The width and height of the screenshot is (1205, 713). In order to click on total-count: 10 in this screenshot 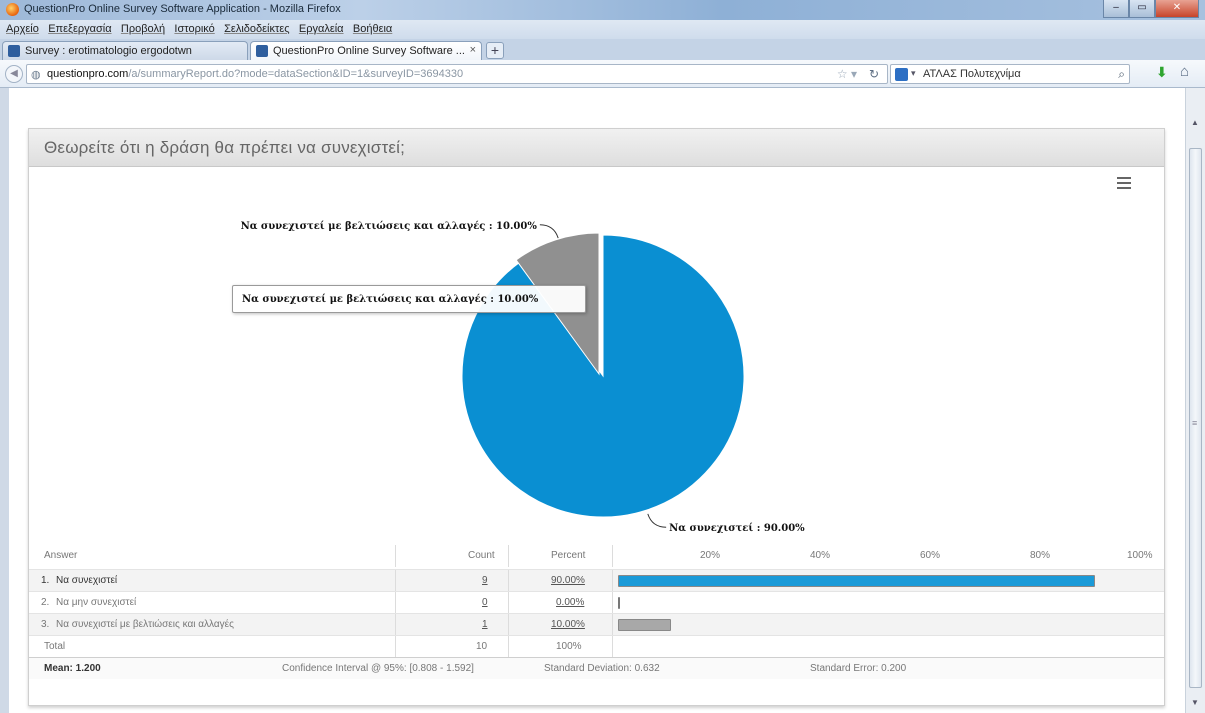, I will do `click(482, 646)`.